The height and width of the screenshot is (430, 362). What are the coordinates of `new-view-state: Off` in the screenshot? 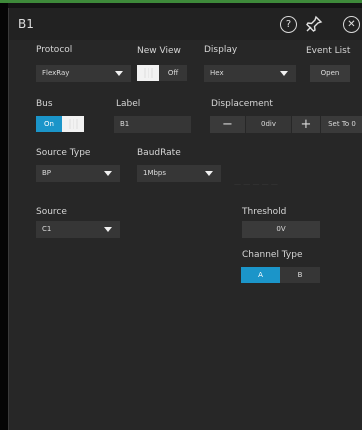 It's located at (173, 73).